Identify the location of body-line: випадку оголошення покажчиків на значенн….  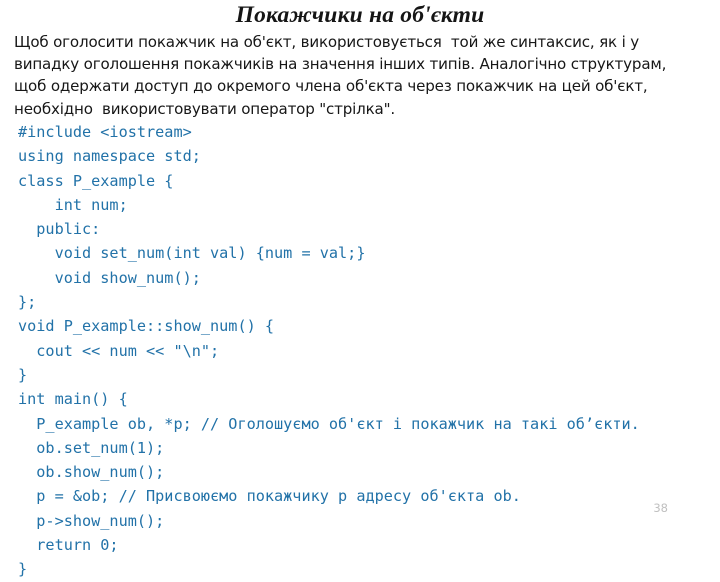
(340, 64).